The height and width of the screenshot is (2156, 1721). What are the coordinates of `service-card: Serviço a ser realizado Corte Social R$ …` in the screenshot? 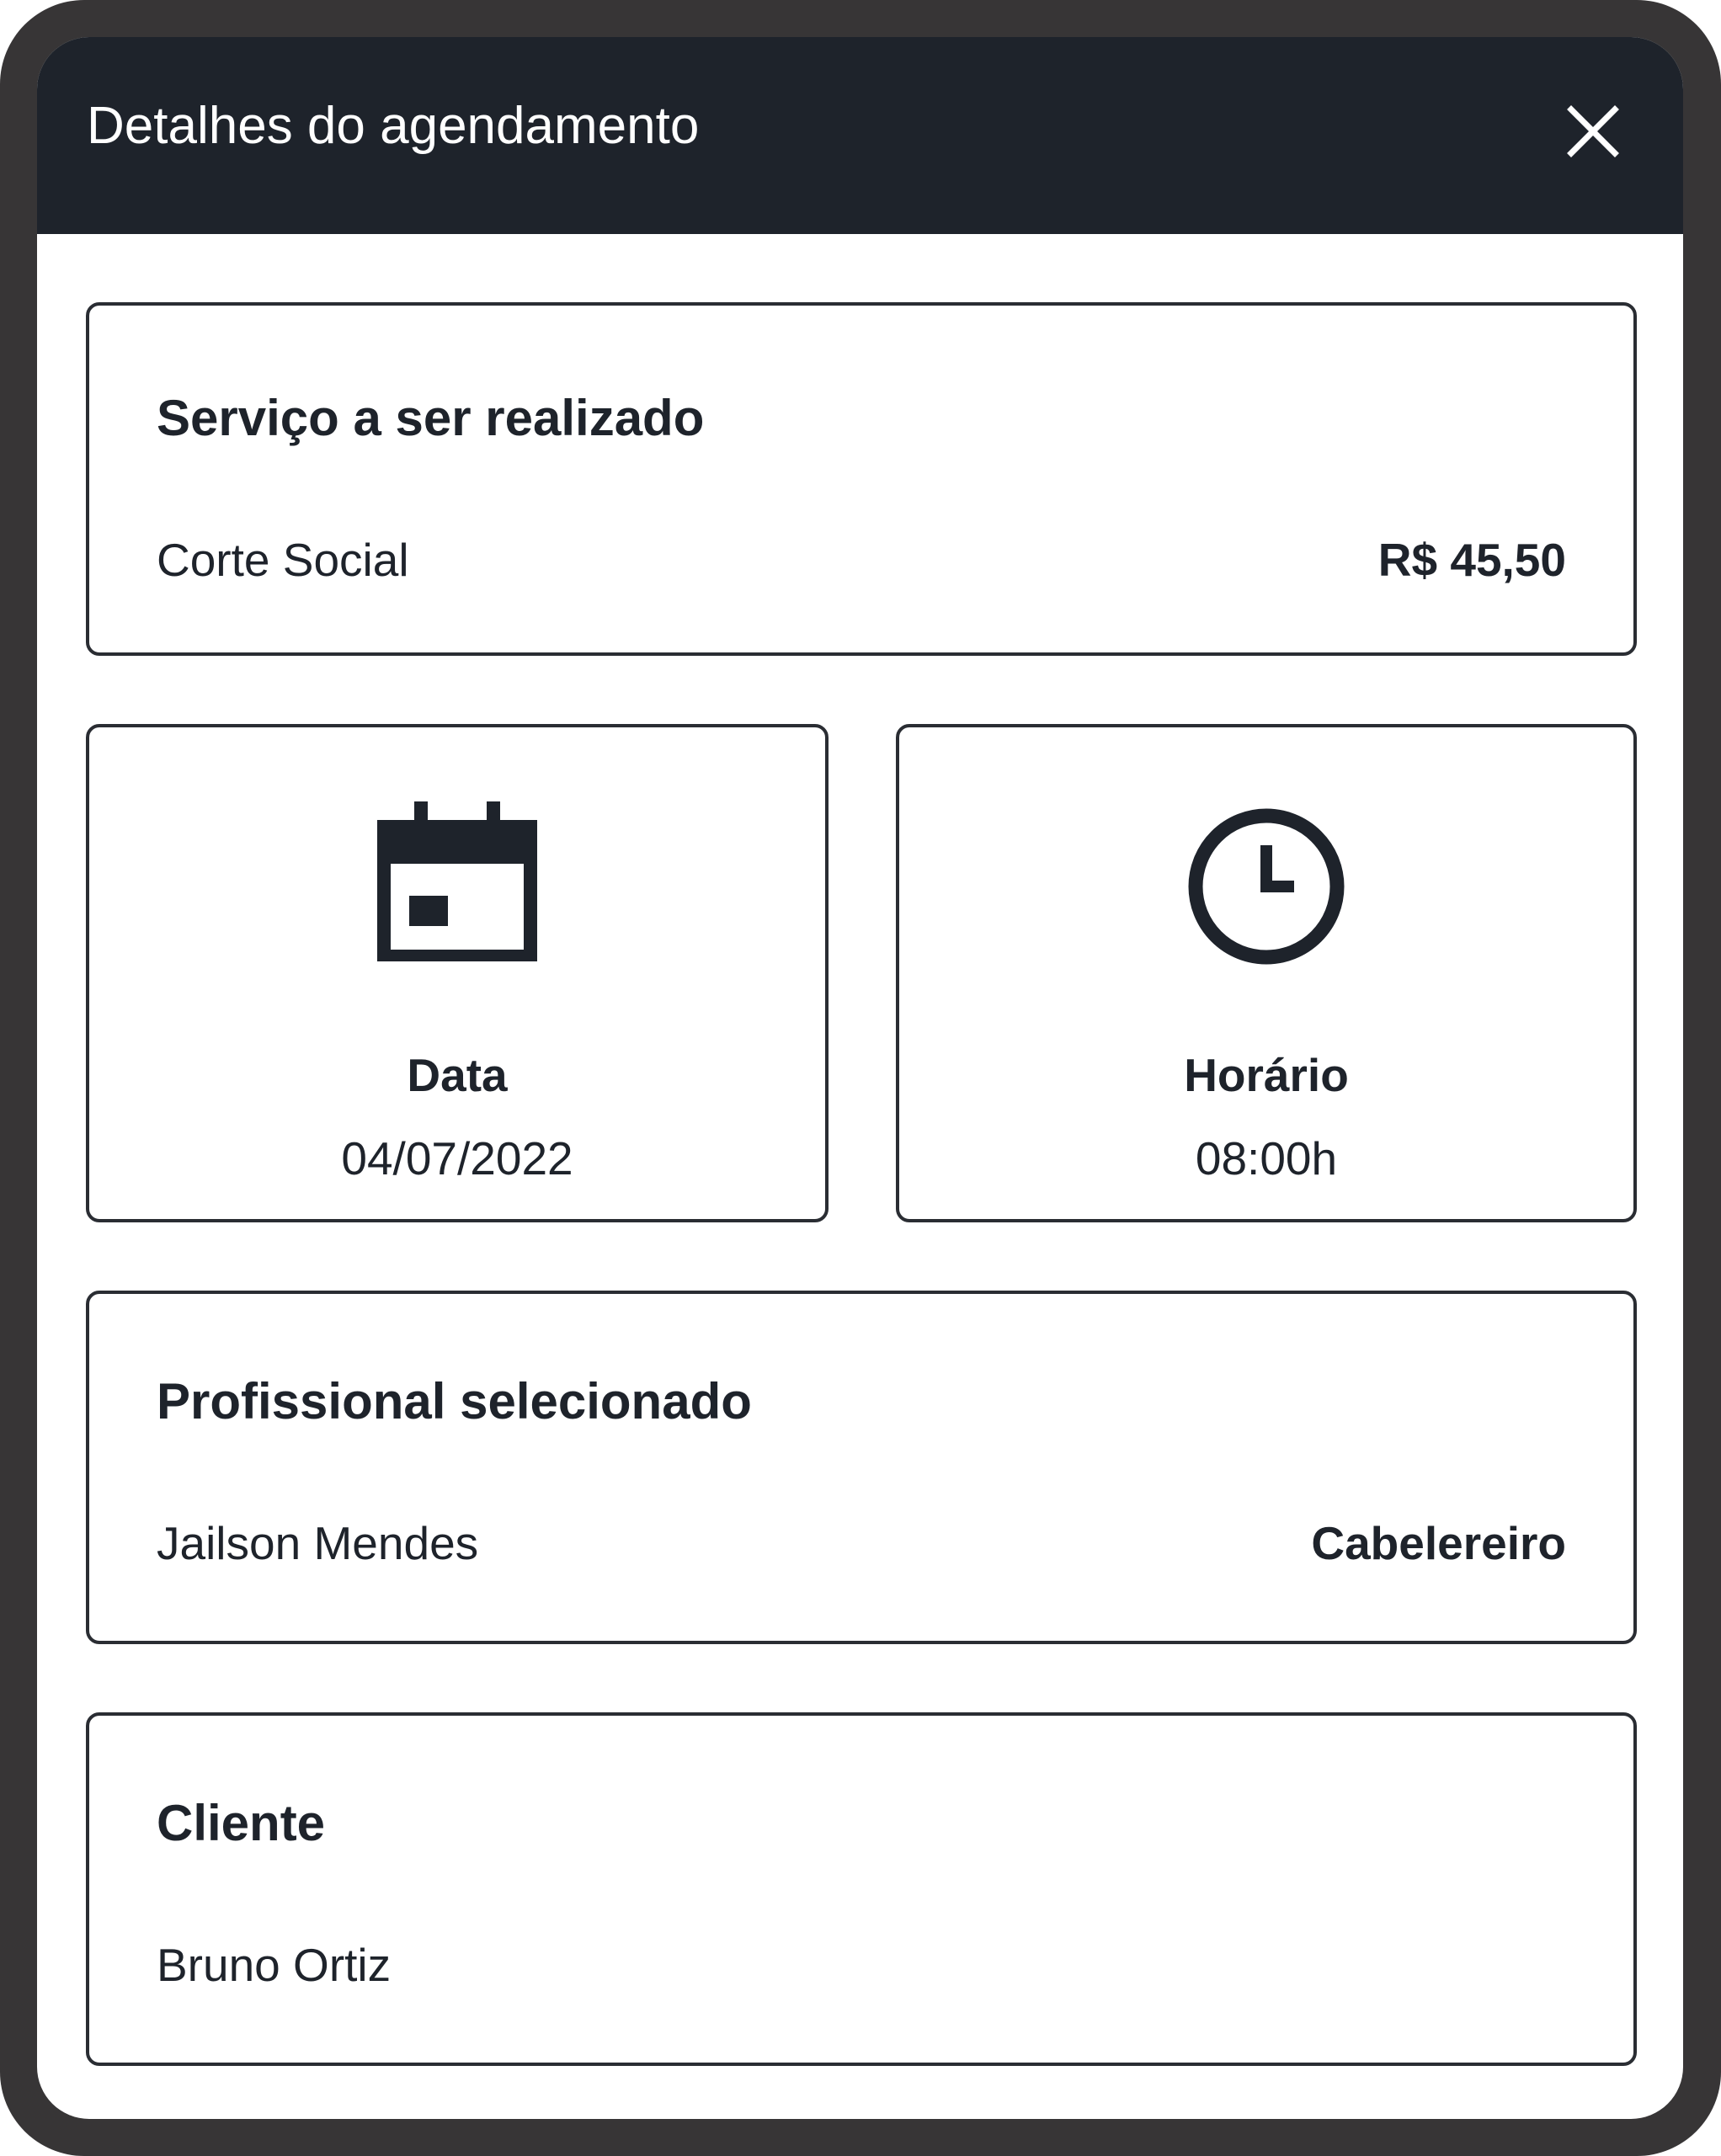 It's located at (861, 479).